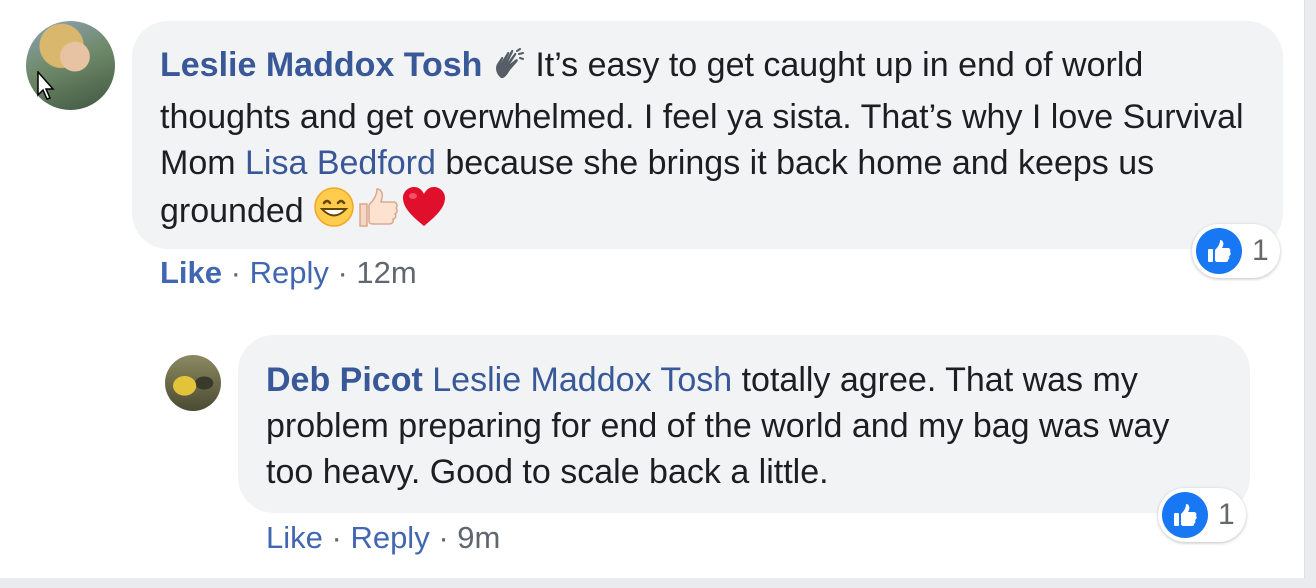 This screenshot has height=588, width=1316. I want to click on comment-actions: Like · Reply · 12m, so click(288, 273).